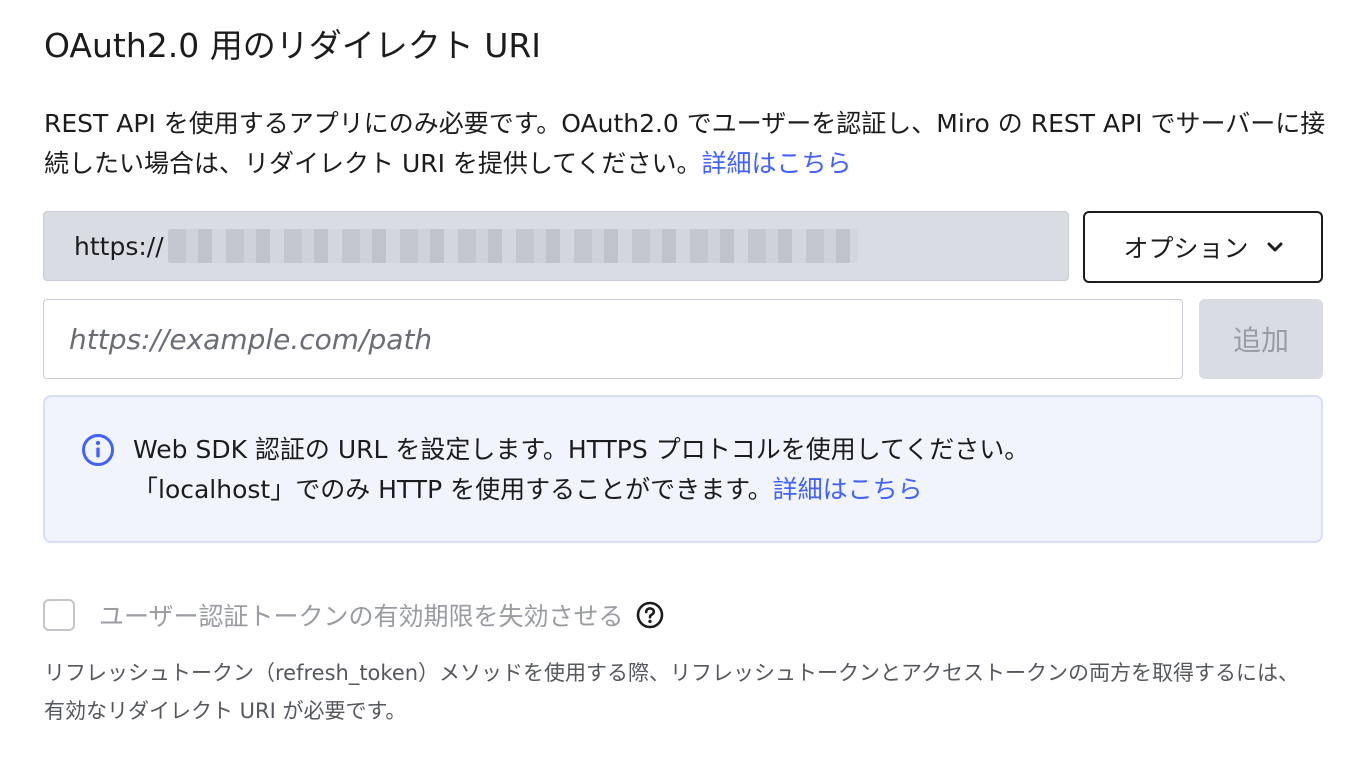 The image size is (1370, 758). I want to click on expire-token-label: ユーザー認証トークンの有効期限を失効させる, so click(361, 616).